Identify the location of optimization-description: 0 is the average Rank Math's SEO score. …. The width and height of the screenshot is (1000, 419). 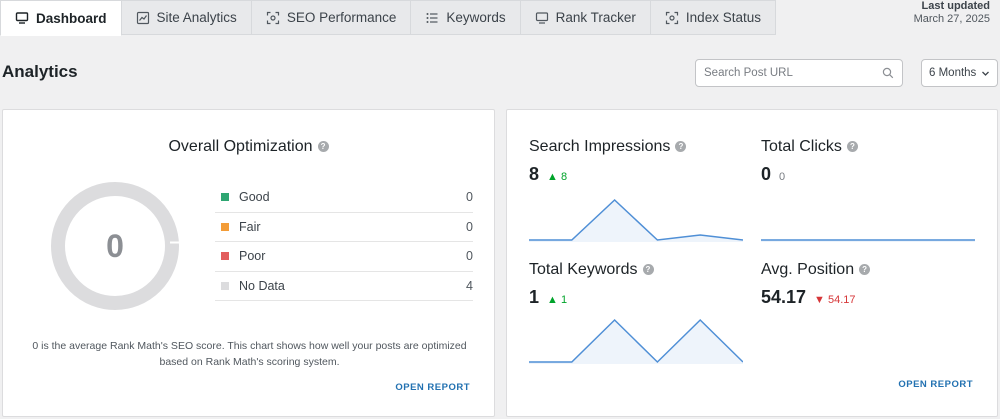
(249, 354).